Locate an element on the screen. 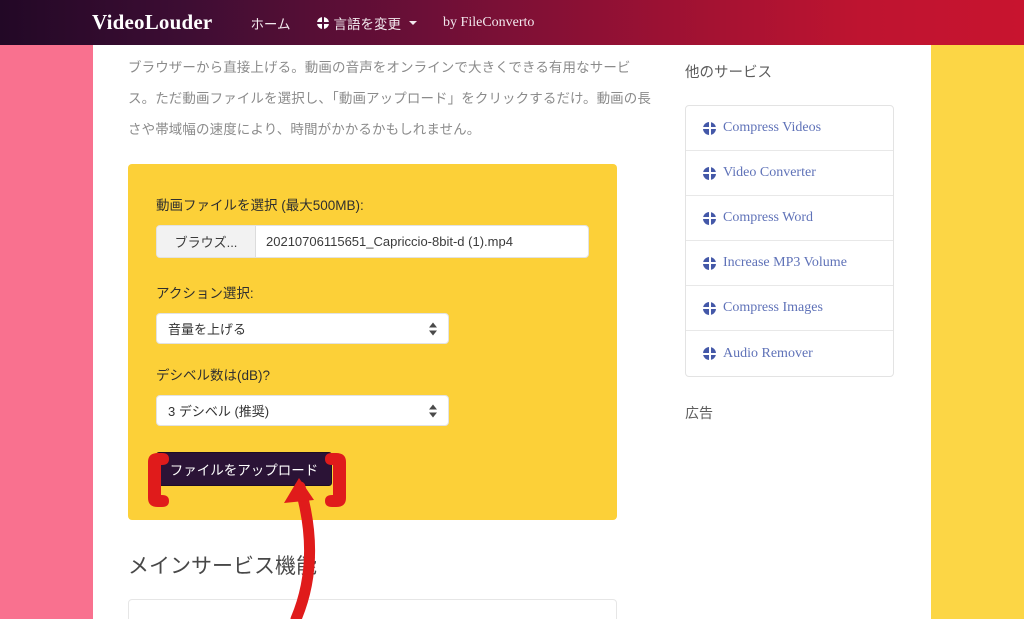 This screenshot has height=619, width=1024. action-select: 音量を上げる is located at coordinates (302, 328).